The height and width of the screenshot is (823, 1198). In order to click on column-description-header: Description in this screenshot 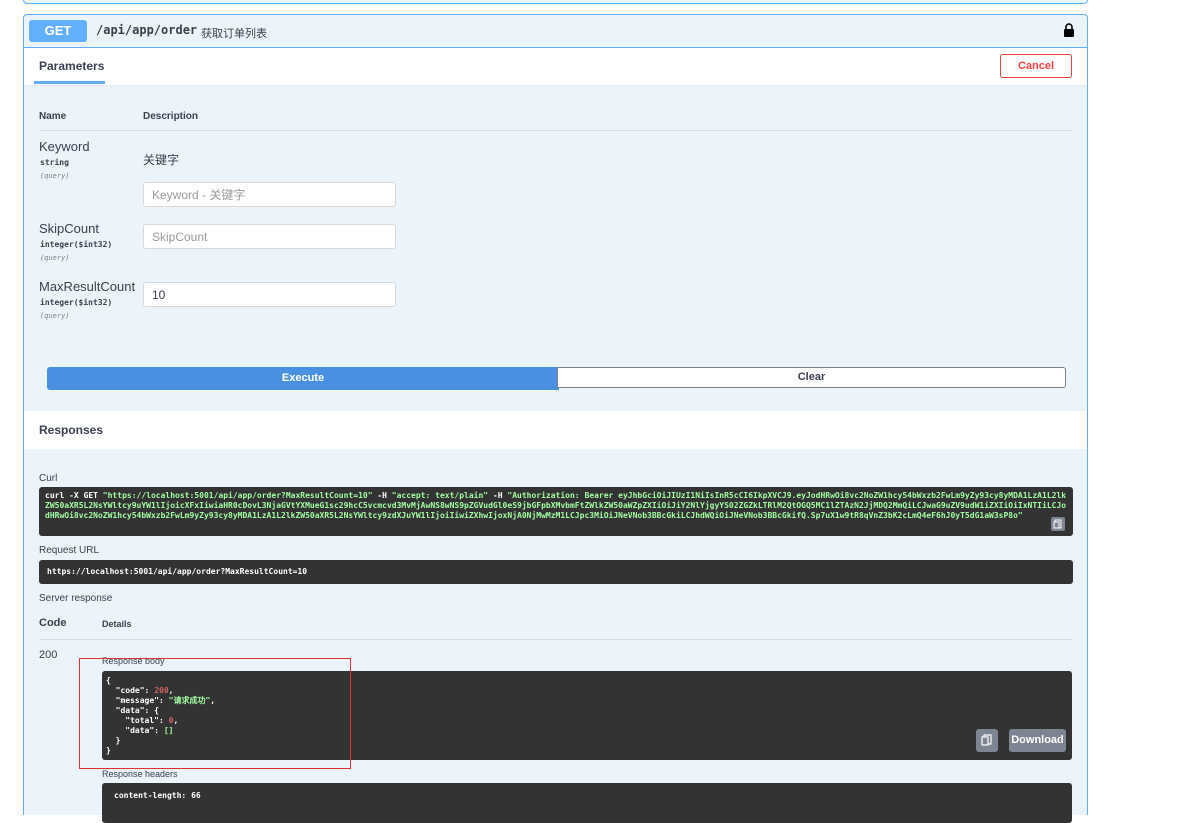, I will do `click(171, 116)`.